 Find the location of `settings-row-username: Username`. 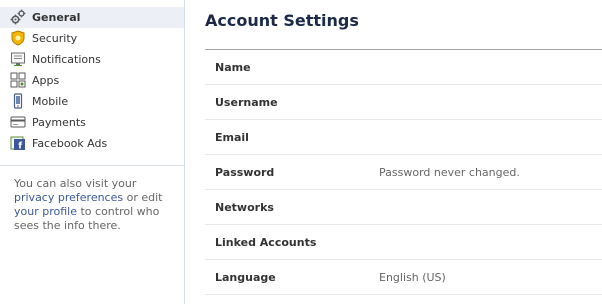

settings-row-username: Username is located at coordinates (403, 102).